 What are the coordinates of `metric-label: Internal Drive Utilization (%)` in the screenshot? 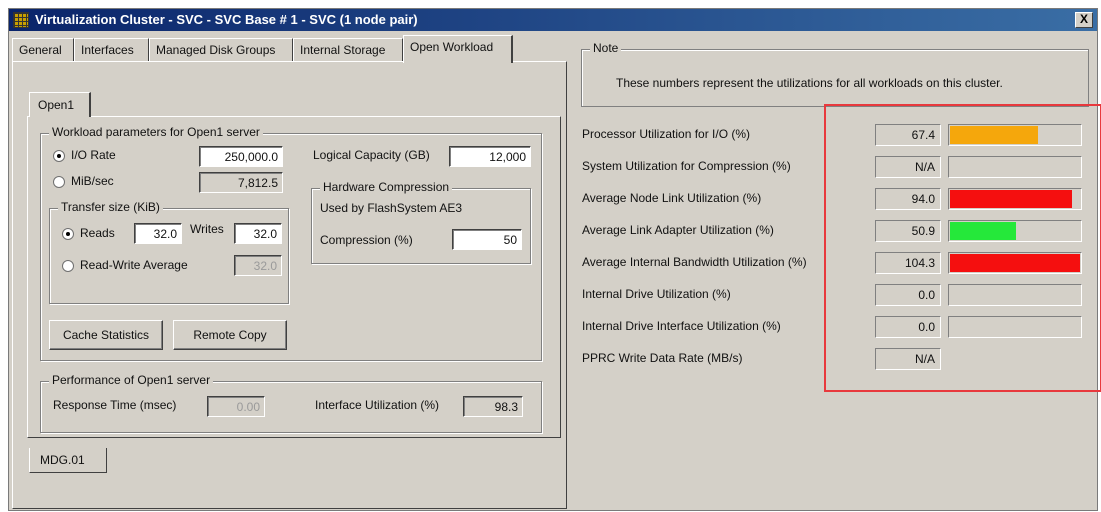 It's located at (656, 294).